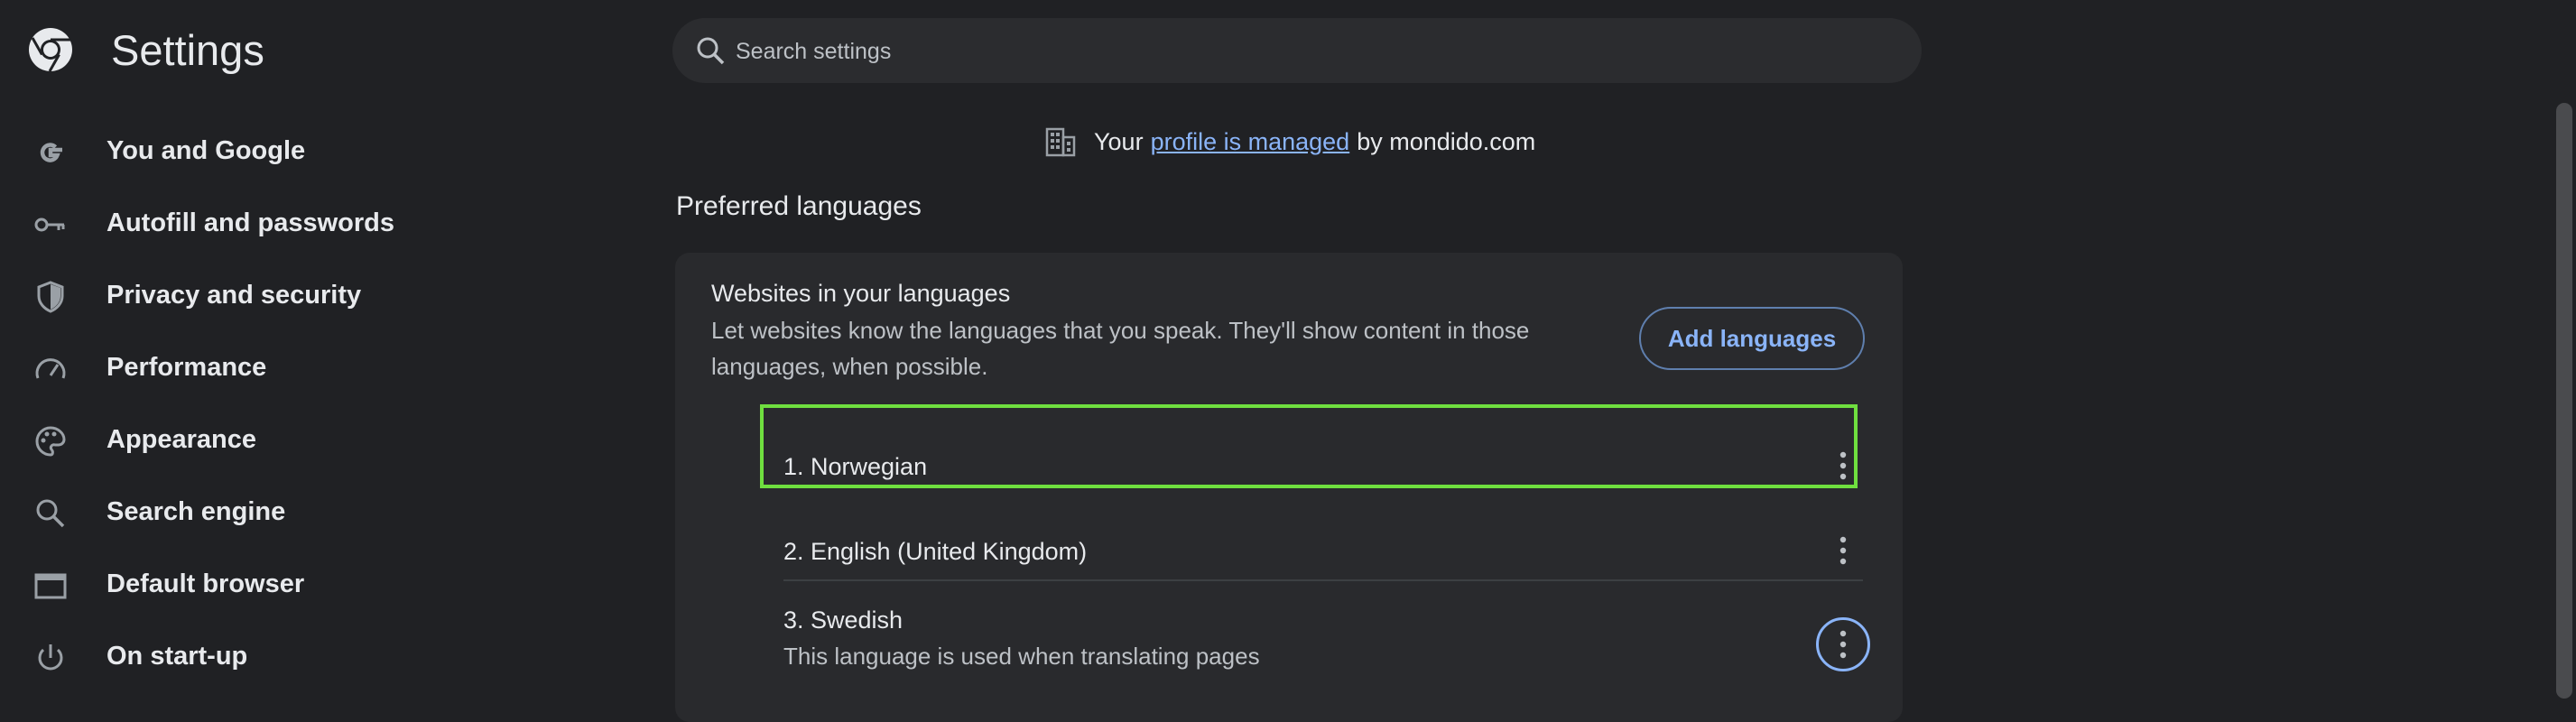 This screenshot has width=2576, height=722. What do you see at coordinates (51, 152) in the screenshot?
I see `google-g-icon` at bounding box center [51, 152].